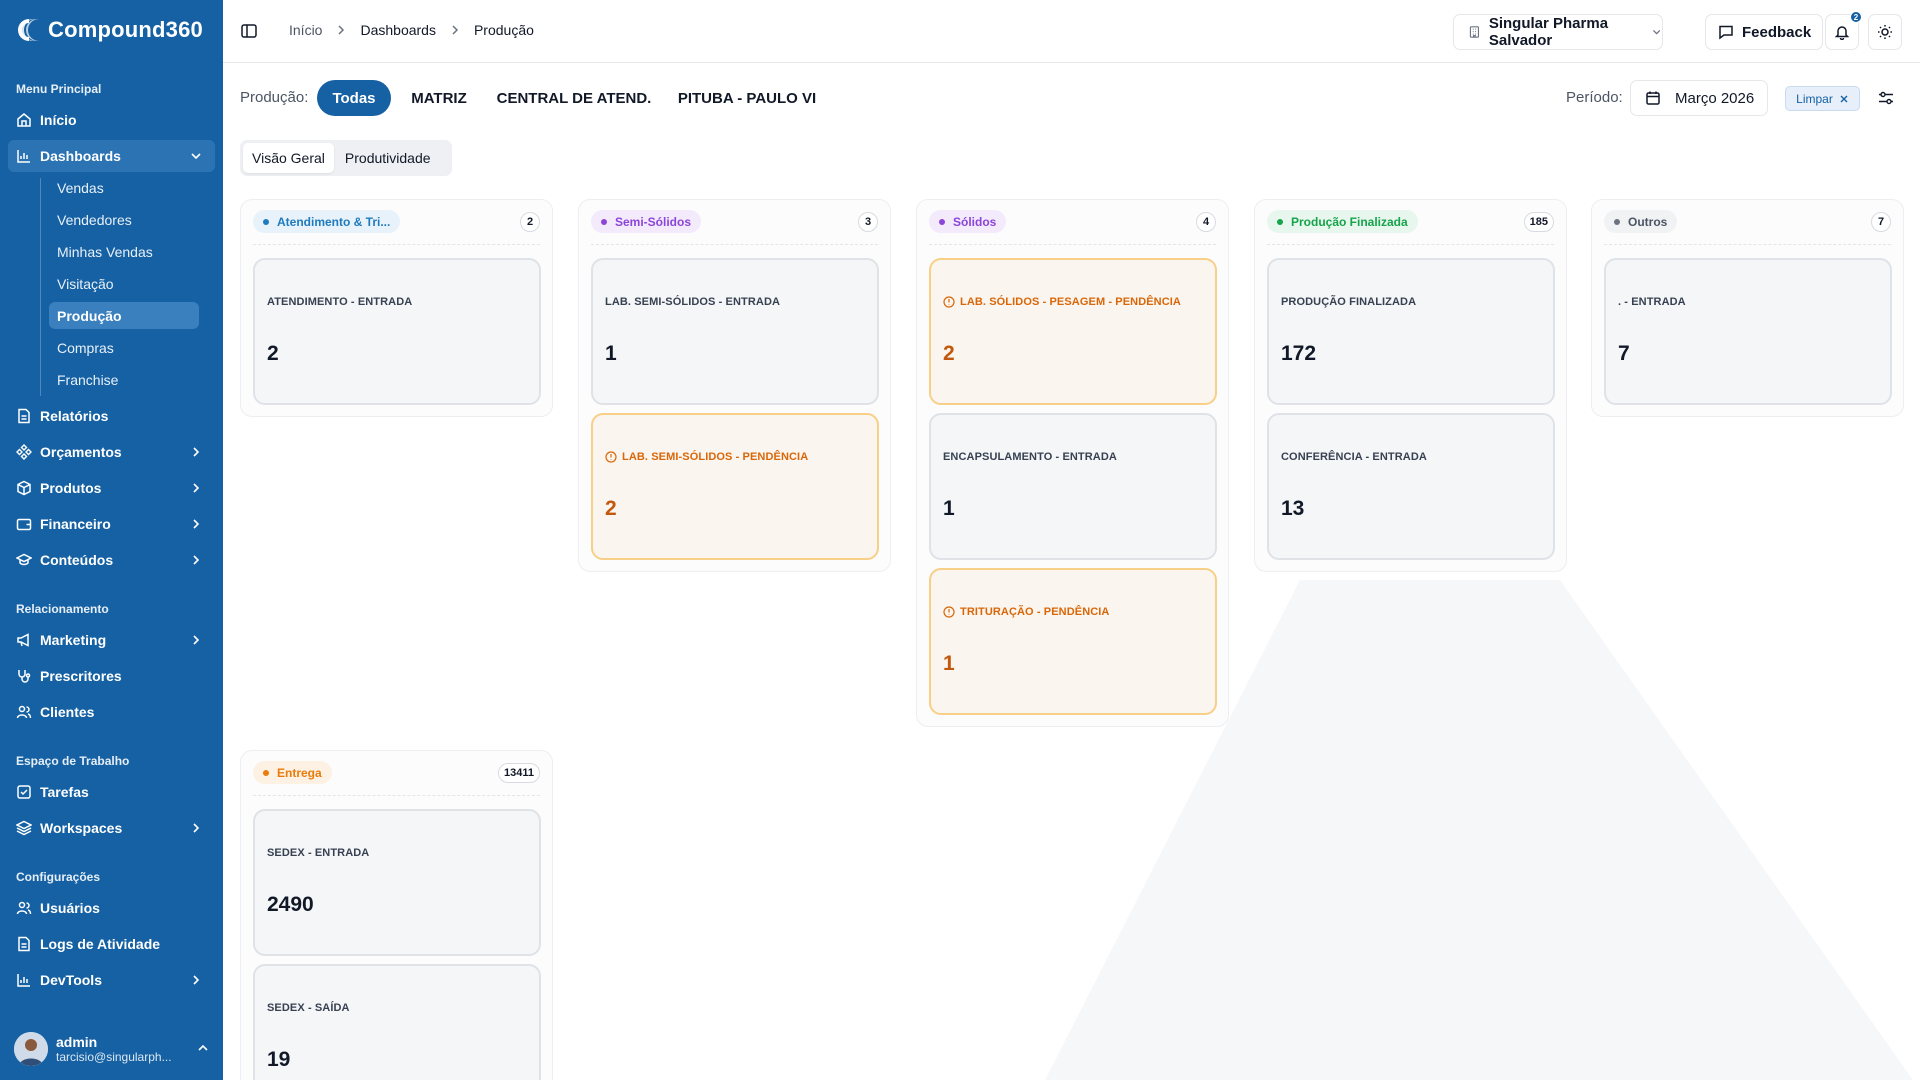 This screenshot has width=1920, height=1080. I want to click on sidebar-item-financeiro: Financeiro, so click(111, 524).